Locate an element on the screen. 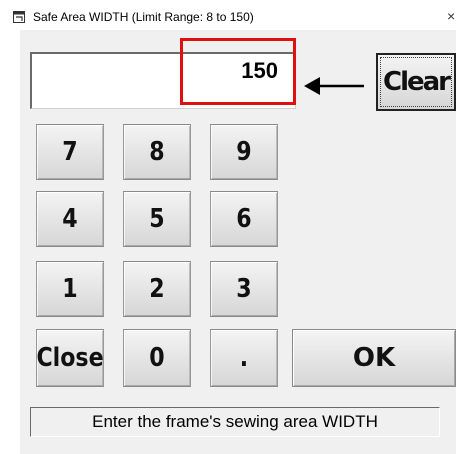 Image resolution: width=456 pixels, height=454 pixels. status-message: Enter the frame's sewing area WIDTH is located at coordinates (235, 421).